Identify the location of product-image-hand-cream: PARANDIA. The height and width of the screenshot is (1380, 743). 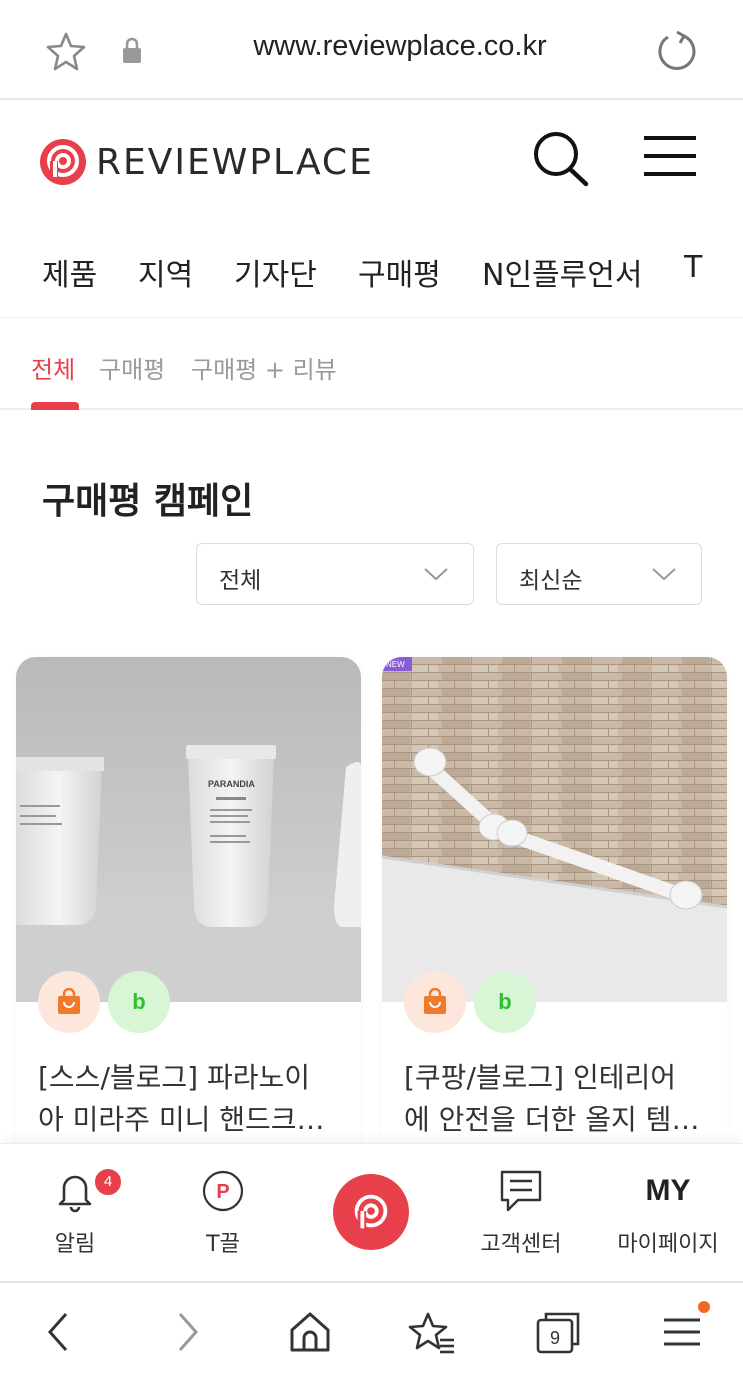
(188, 829).